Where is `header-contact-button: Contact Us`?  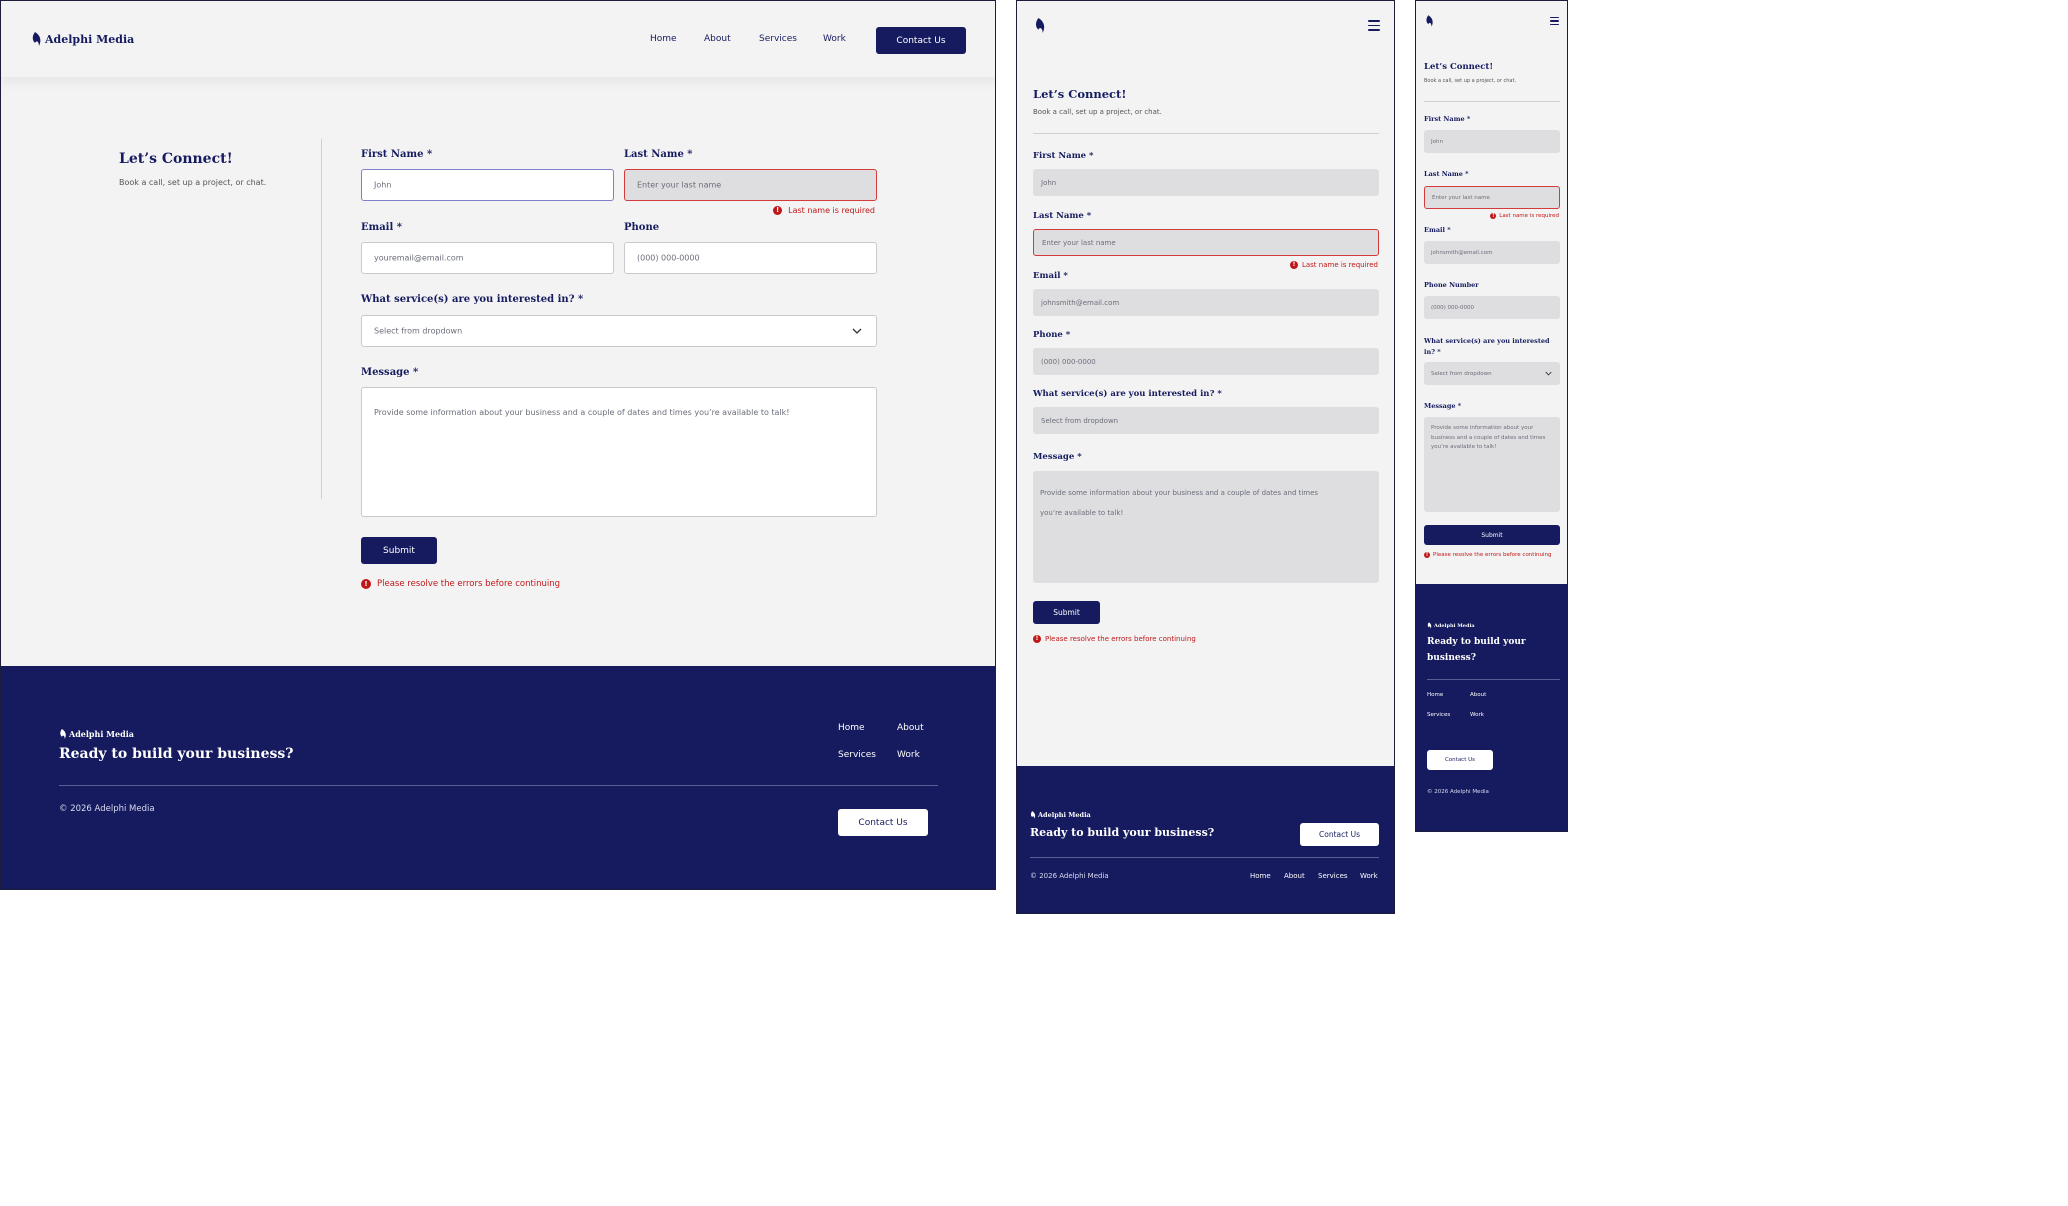
header-contact-button: Contact Us is located at coordinates (921, 40).